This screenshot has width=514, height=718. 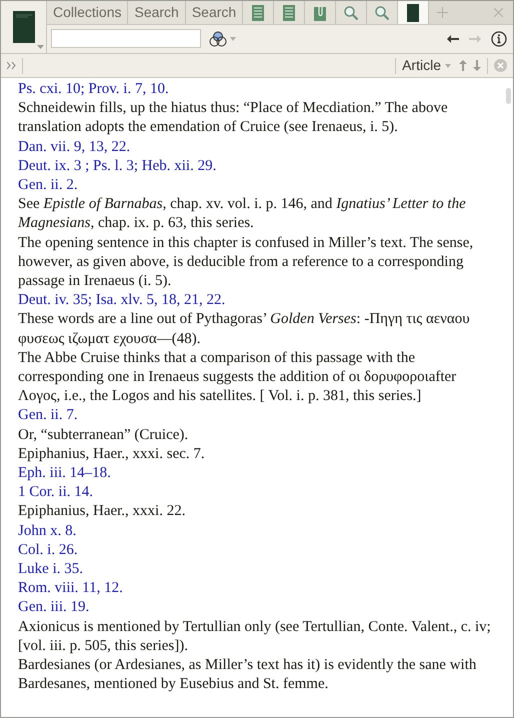 What do you see at coordinates (255, 300) in the screenshot?
I see `scripture-link: Deut. iv. 35; Isa. xlv. 5, 18, 21, 22.` at bounding box center [255, 300].